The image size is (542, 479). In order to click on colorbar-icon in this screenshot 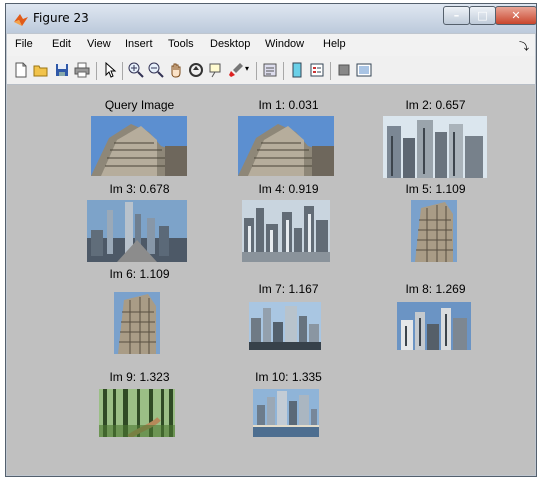, I will do `click(297, 70)`.